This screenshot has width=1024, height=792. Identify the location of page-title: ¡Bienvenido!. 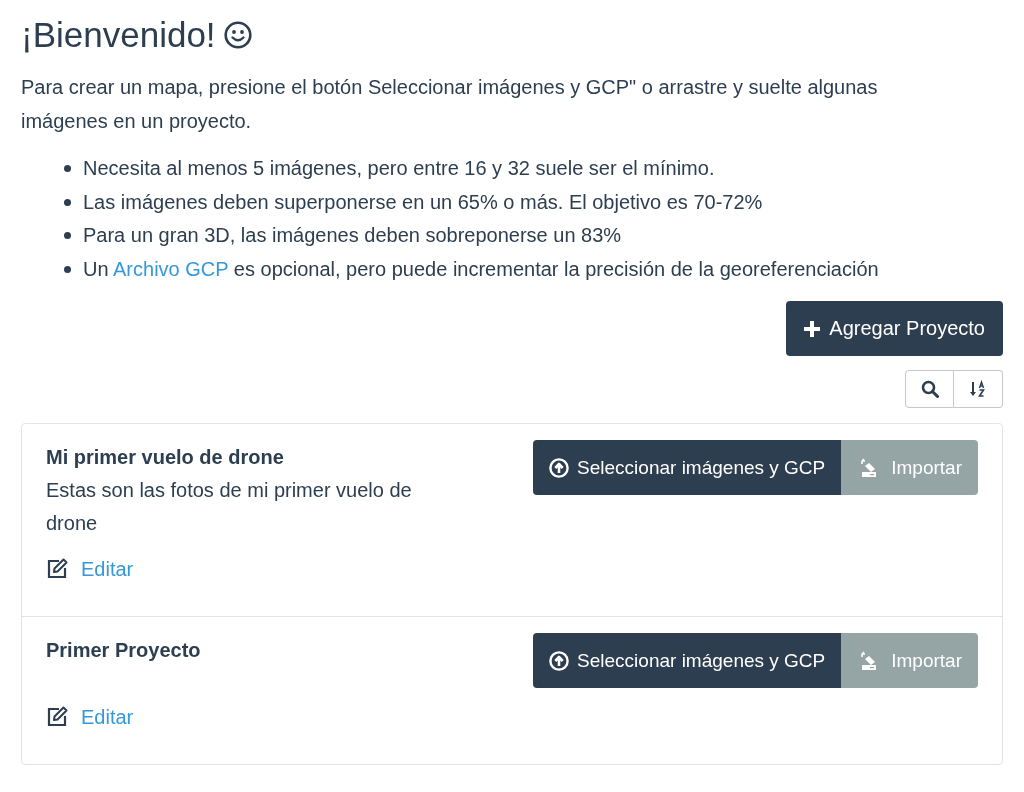
(118, 35).